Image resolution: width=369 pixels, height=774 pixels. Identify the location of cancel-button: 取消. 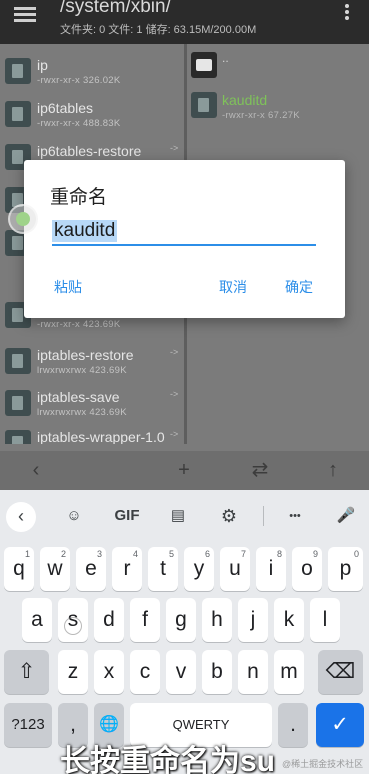
(233, 287).